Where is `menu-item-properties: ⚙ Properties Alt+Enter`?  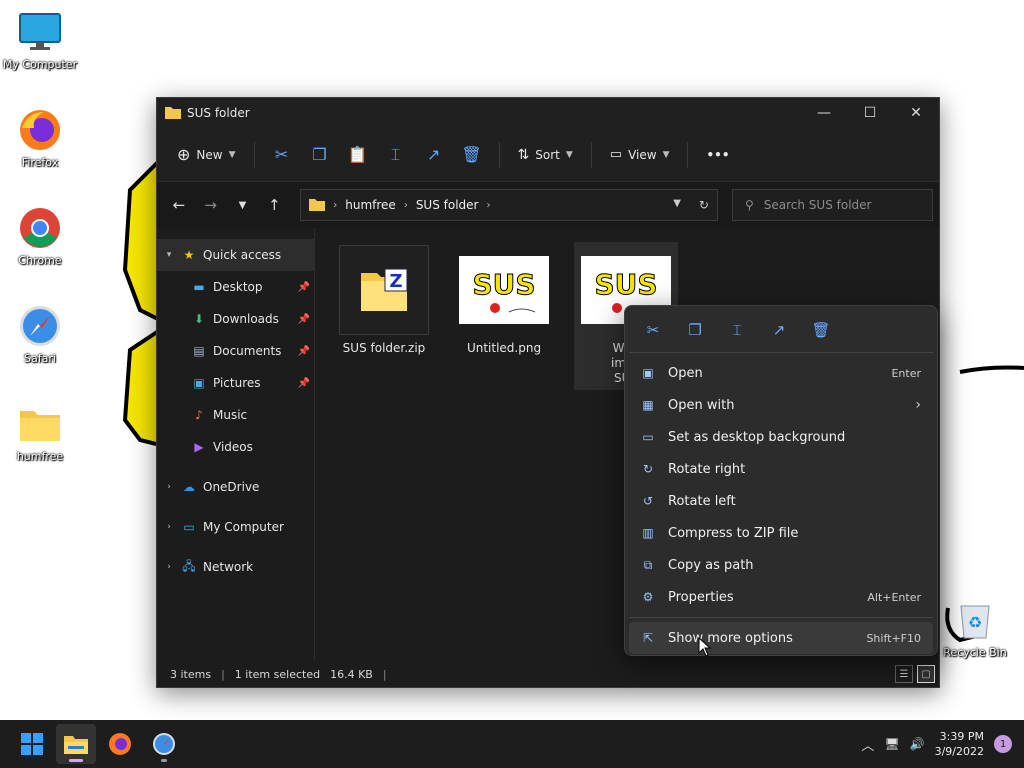 menu-item-properties: ⚙ Properties Alt+Enter is located at coordinates (781, 597).